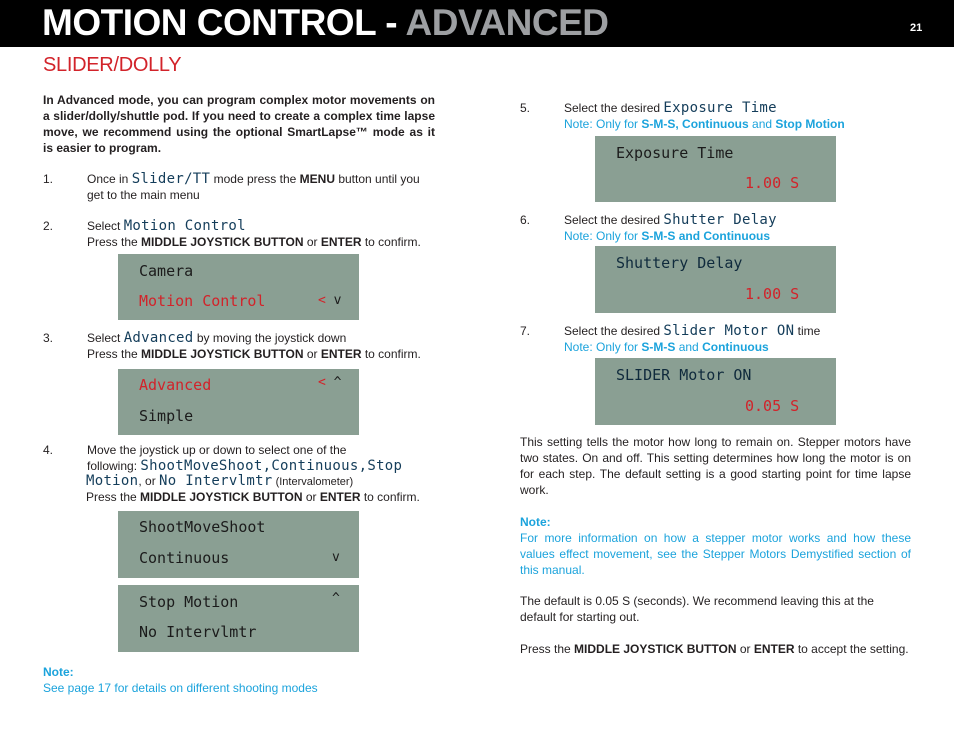 The width and height of the screenshot is (954, 738). I want to click on step-text: Once in, so click(109, 179).